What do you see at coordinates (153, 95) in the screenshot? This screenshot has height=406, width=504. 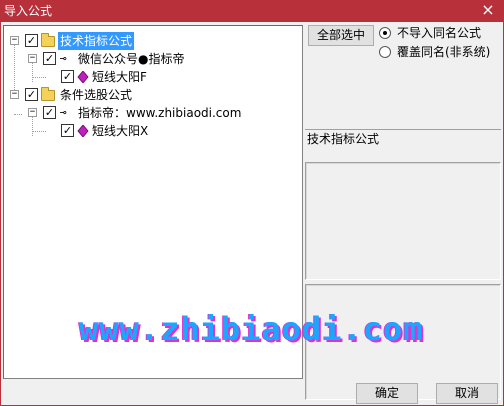 I see `tree-node-condition-formula: − ✓ 条件选股公式` at bounding box center [153, 95].